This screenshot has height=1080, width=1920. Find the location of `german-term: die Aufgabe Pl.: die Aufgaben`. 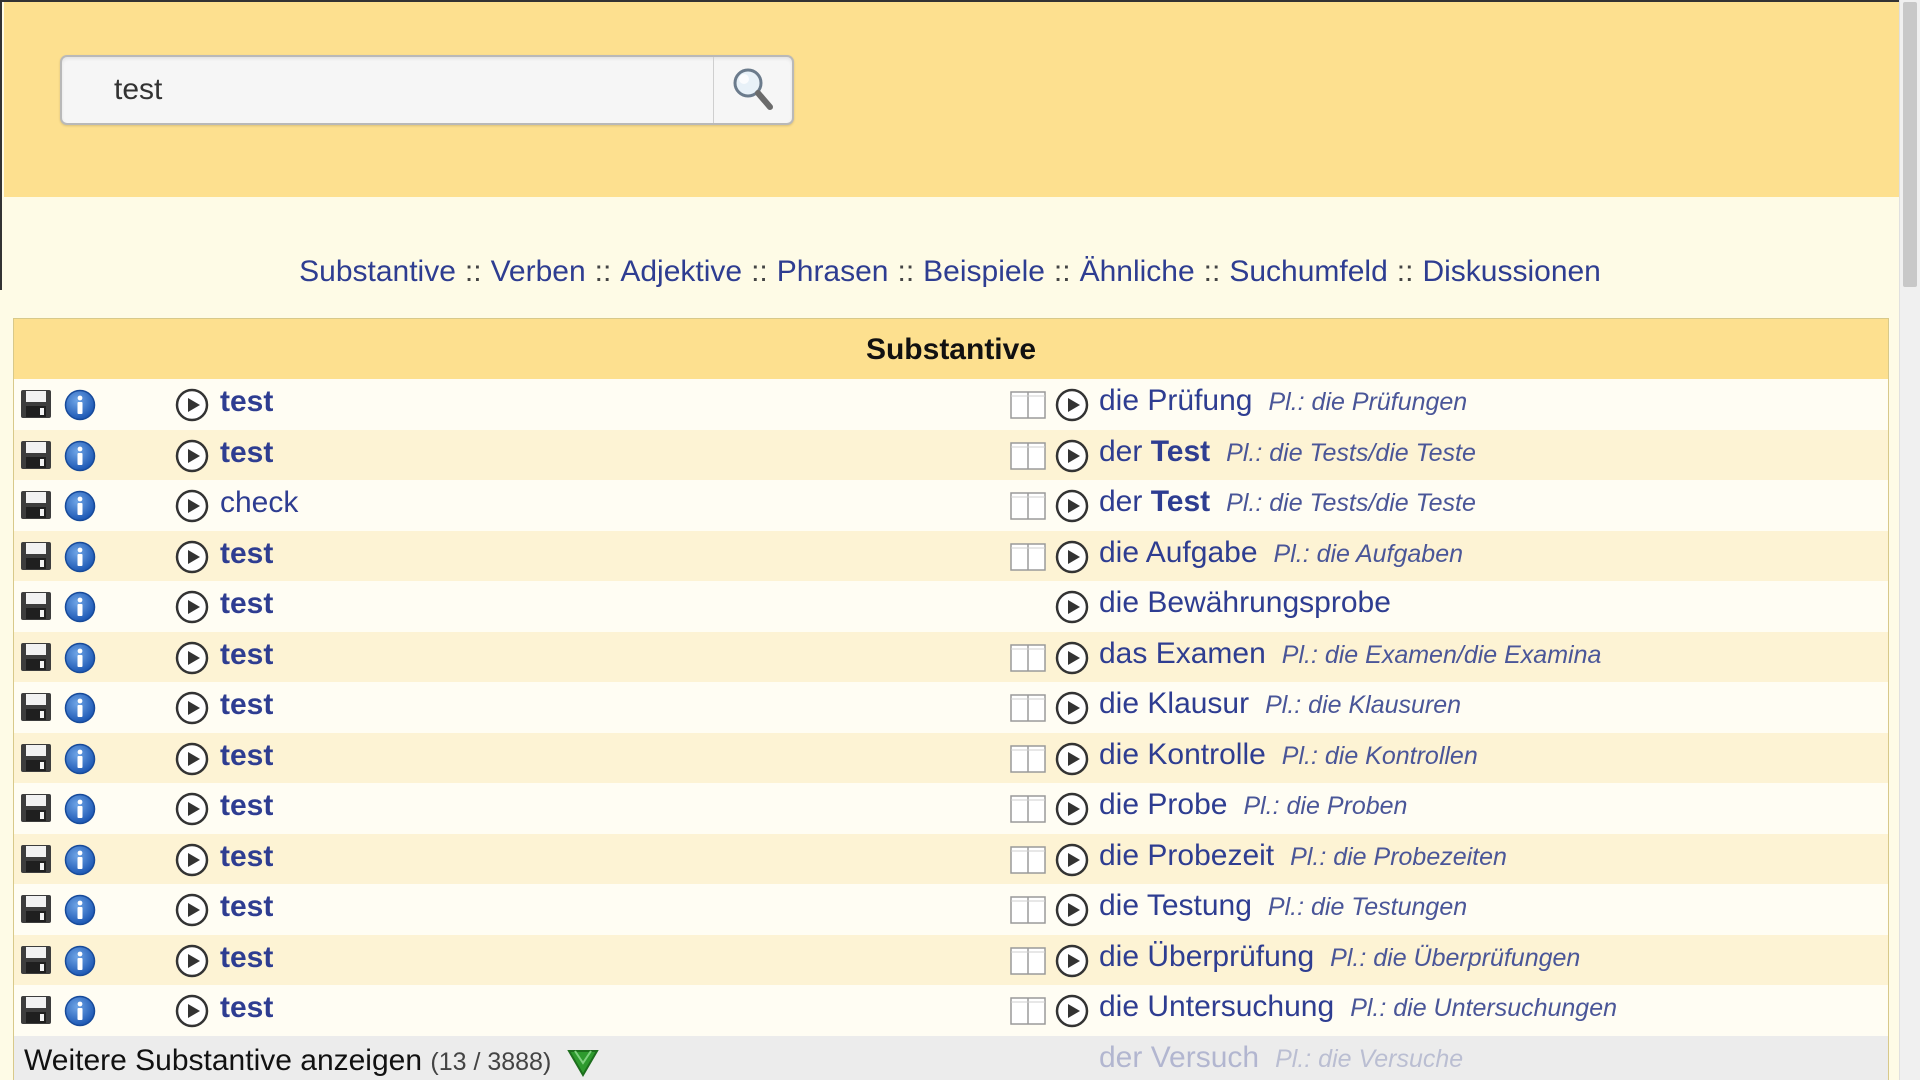

german-term: die Aufgabe Pl.: die Aufgaben is located at coordinates (1281, 553).